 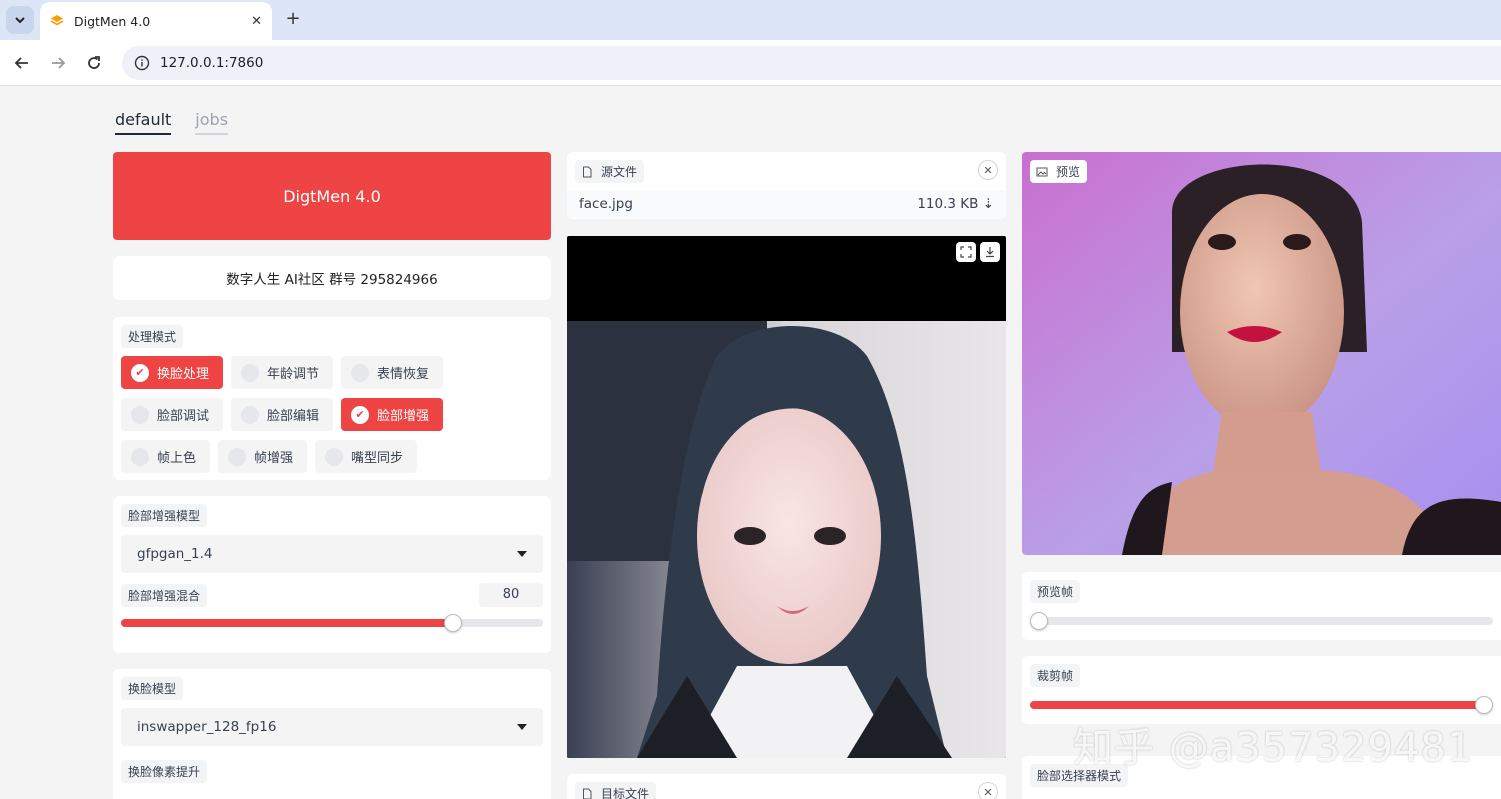 What do you see at coordinates (988, 204) in the screenshot?
I see `download-icon: ⇣` at bounding box center [988, 204].